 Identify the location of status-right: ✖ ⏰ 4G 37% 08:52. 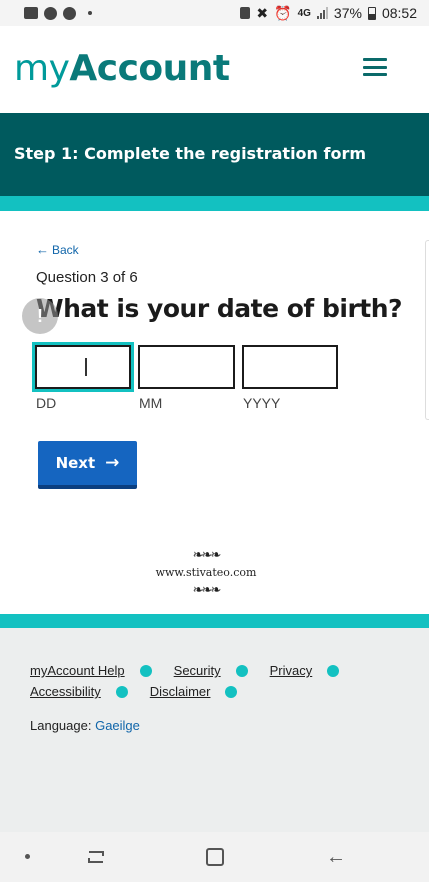
(328, 13).